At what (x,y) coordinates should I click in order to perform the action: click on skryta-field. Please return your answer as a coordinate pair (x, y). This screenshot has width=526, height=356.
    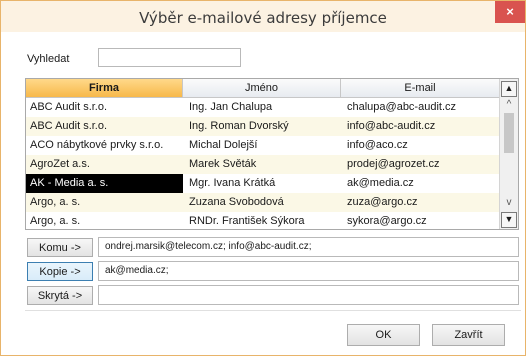
    Looking at the image, I should click on (308, 295).